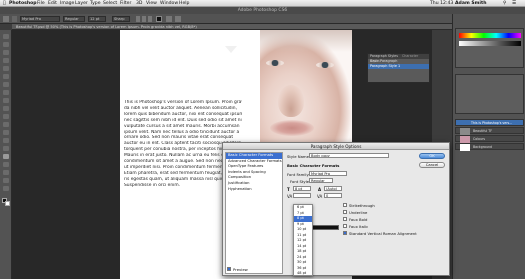  Describe the element at coordinates (6, 164) in the screenshot. I see `path-select-tool-icon` at that location.